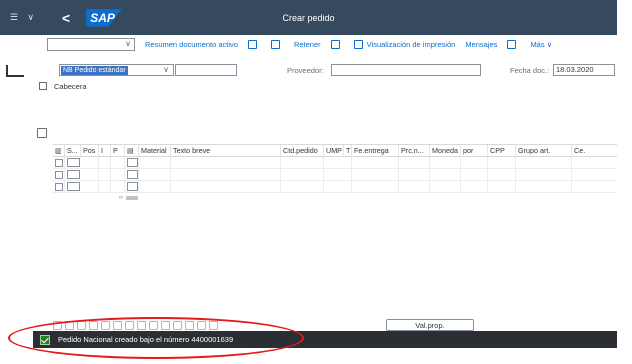  I want to click on details-icon, so click(57, 325).